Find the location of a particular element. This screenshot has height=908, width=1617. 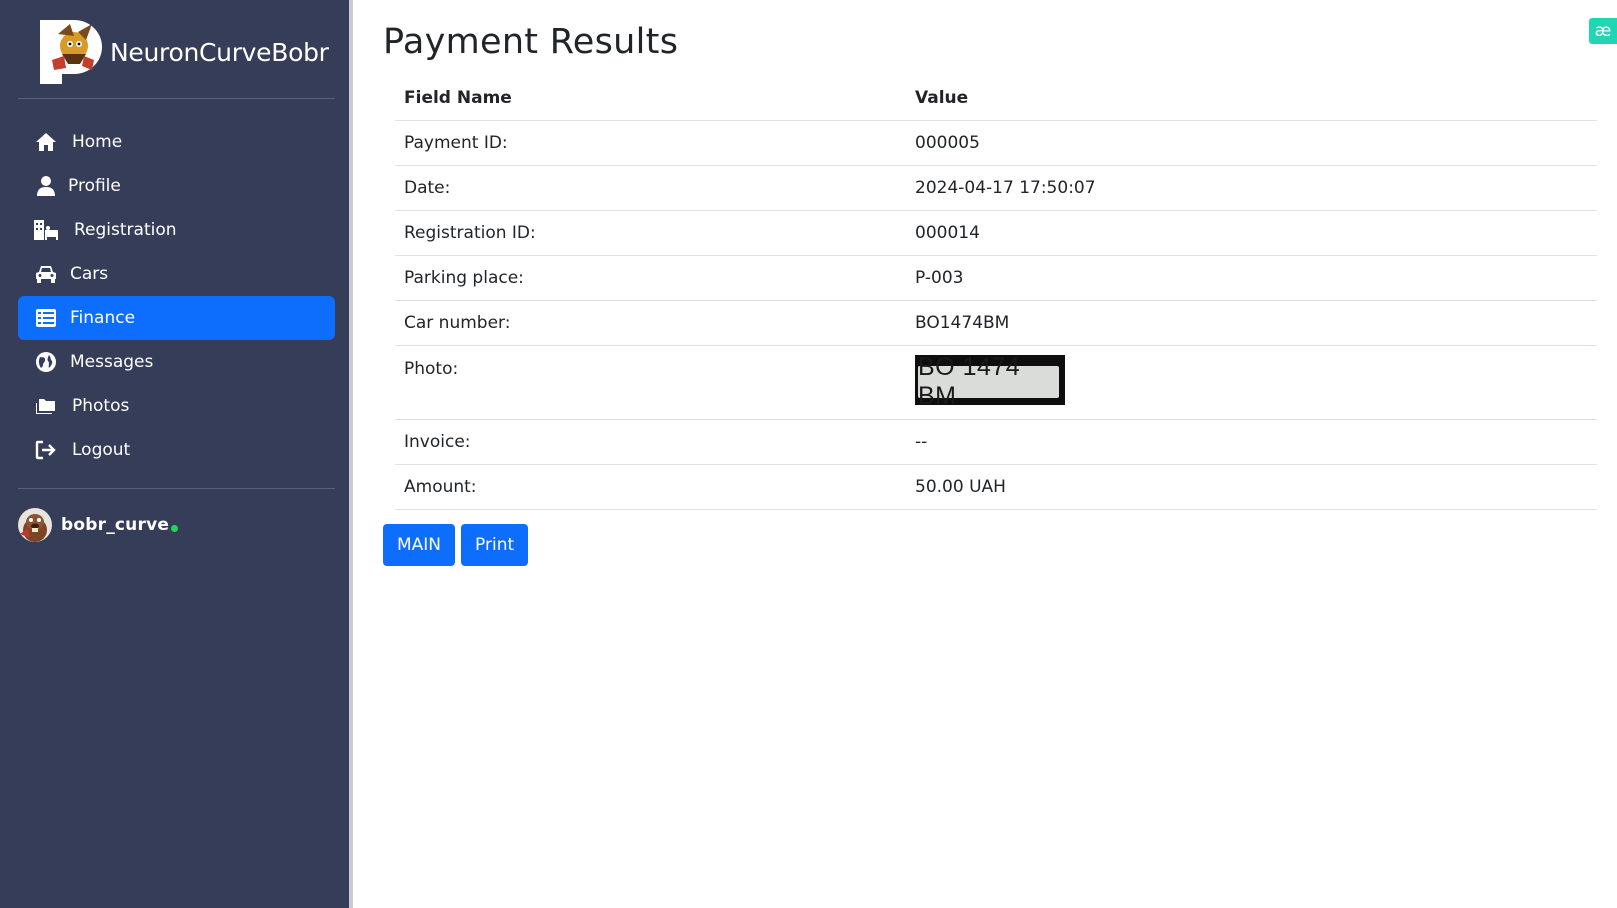

table-row: Registration ID: 000014 is located at coordinates (996, 233).